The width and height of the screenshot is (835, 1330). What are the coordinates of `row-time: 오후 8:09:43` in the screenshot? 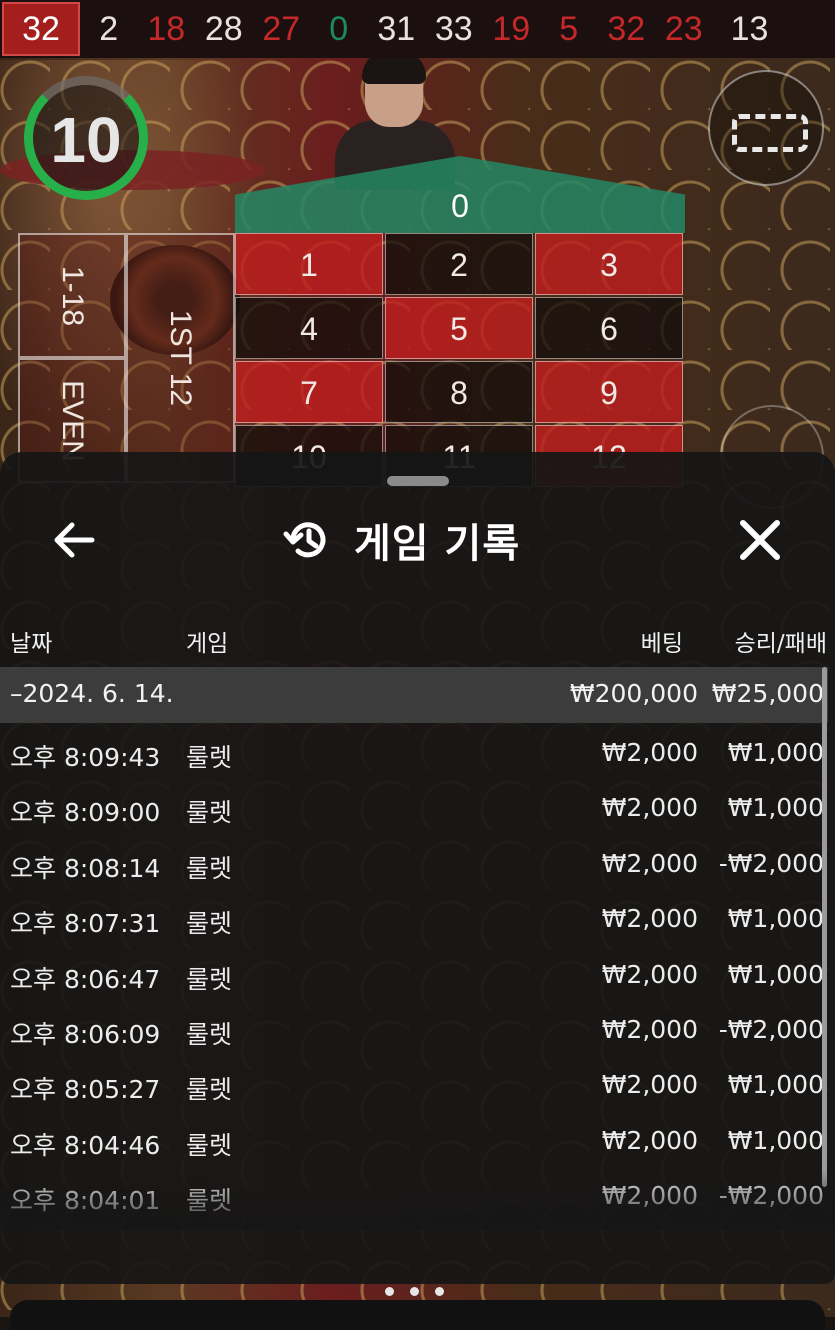 It's located at (85, 757).